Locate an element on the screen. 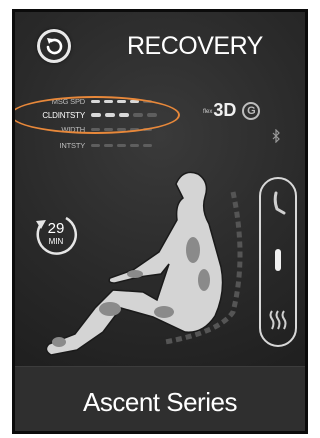  back-button is located at coordinates (54, 46).